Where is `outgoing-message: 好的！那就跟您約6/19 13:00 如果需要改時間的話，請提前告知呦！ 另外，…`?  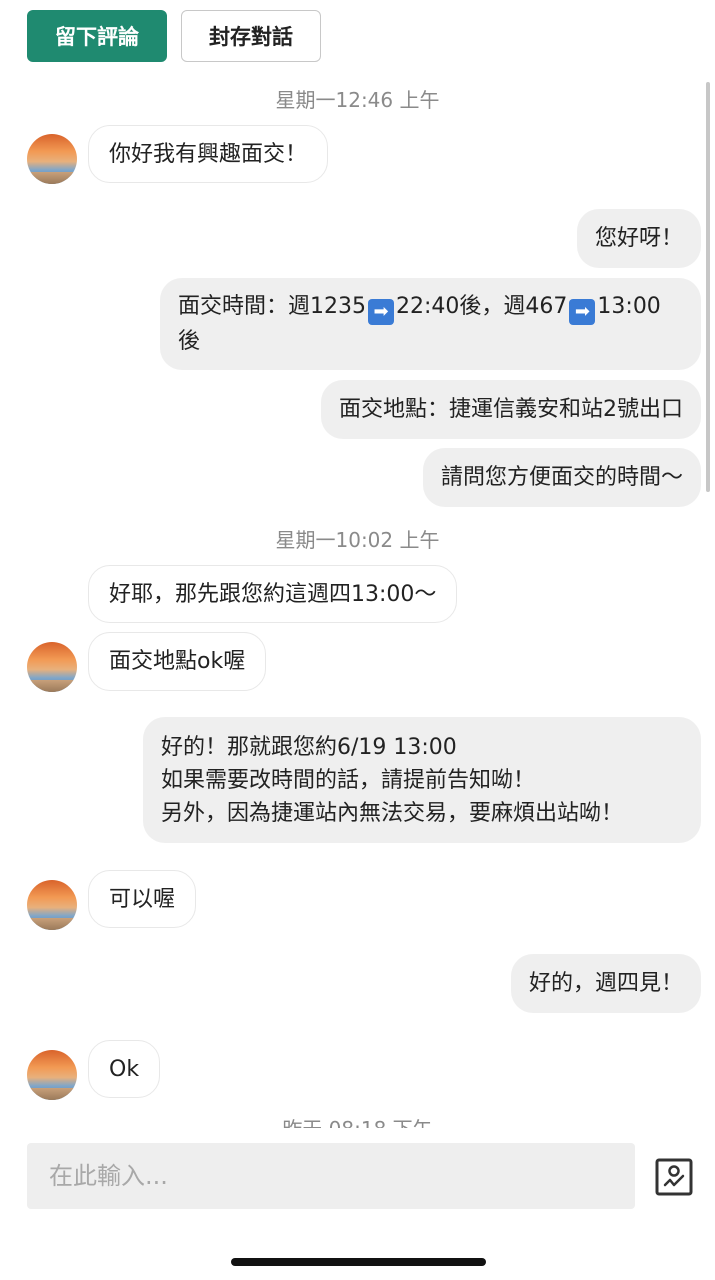
outgoing-message: 好的！那就跟您約6/19 13:00 如果需要改時間的話，請提前告知呦！ 另外，… is located at coordinates (422, 780).